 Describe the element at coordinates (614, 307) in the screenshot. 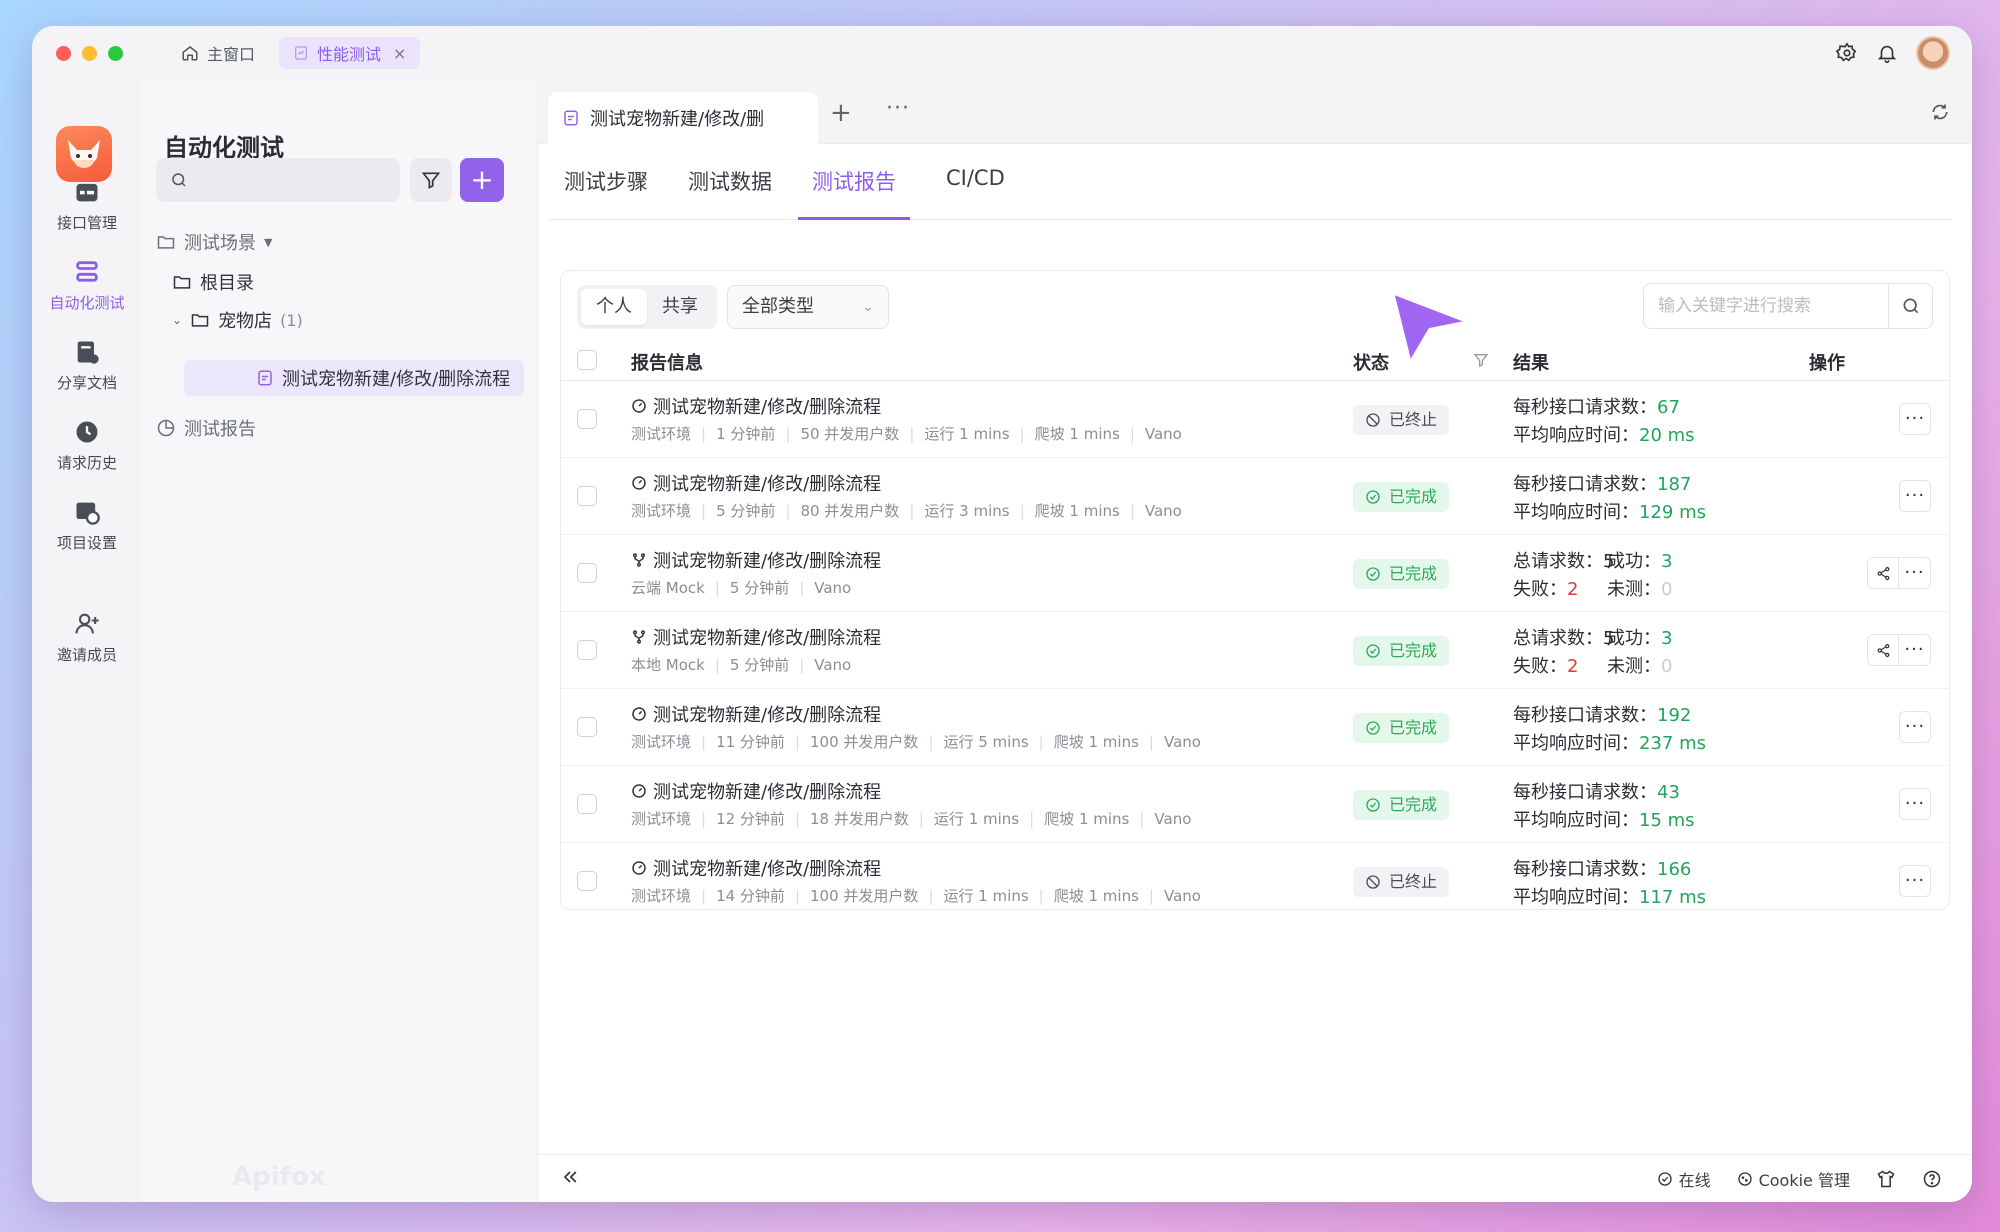

I see `seg-personal: 个人` at that location.